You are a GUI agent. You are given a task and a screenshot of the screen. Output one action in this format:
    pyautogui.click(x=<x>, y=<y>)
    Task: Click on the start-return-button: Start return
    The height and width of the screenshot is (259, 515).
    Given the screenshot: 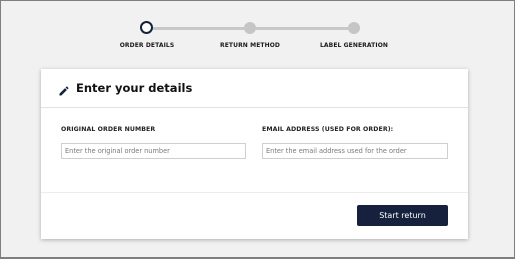 What is the action you would take?
    pyautogui.click(x=402, y=215)
    